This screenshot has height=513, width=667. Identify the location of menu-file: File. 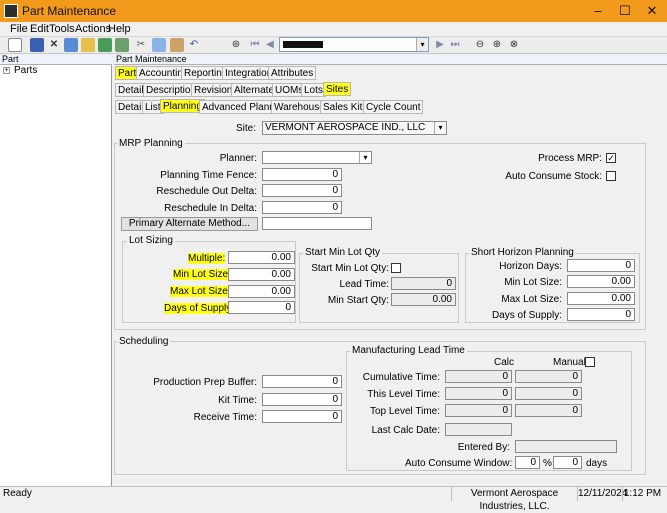
(19, 29).